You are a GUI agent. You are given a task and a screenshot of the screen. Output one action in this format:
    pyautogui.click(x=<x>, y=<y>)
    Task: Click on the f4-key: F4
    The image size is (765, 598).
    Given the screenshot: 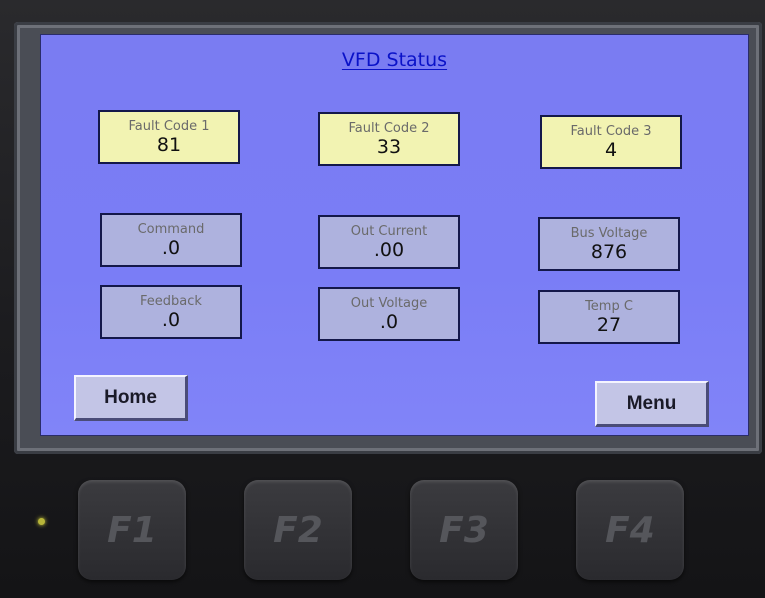 What is the action you would take?
    pyautogui.click(x=630, y=530)
    